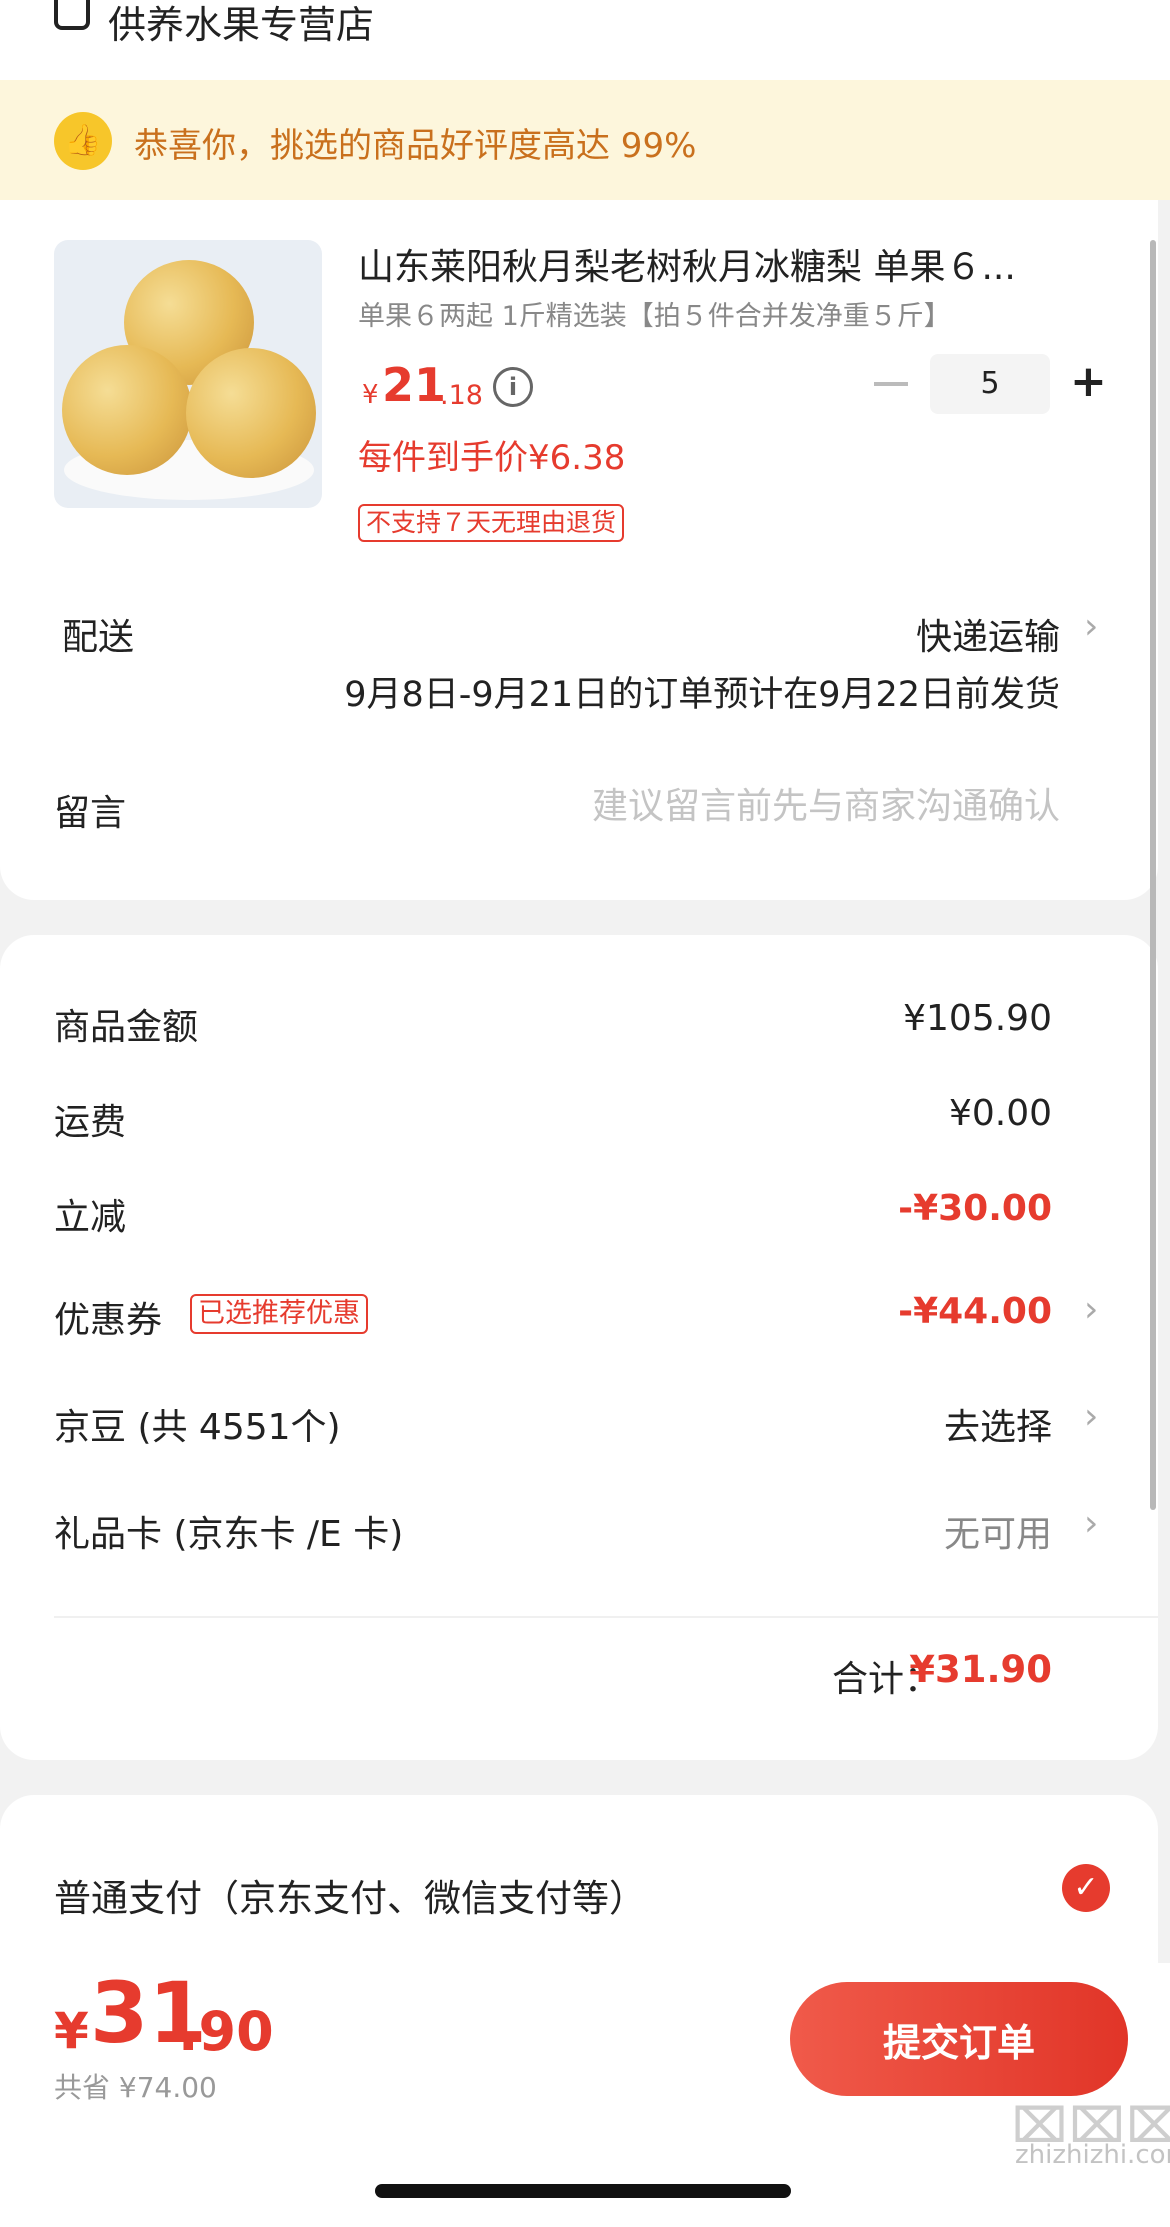 The image size is (1170, 2227). What do you see at coordinates (492, 458) in the screenshot?
I see `per-item-price: 每件到手价¥6.38` at bounding box center [492, 458].